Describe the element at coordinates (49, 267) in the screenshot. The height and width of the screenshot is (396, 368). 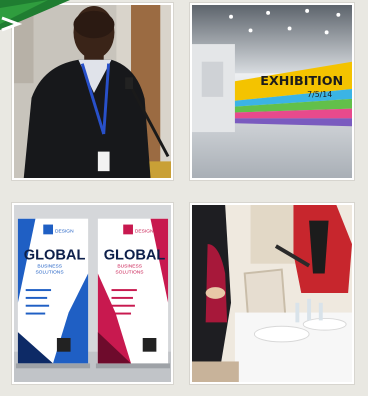
I see `banner-subtitle-left-1: BUSINESS` at that location.